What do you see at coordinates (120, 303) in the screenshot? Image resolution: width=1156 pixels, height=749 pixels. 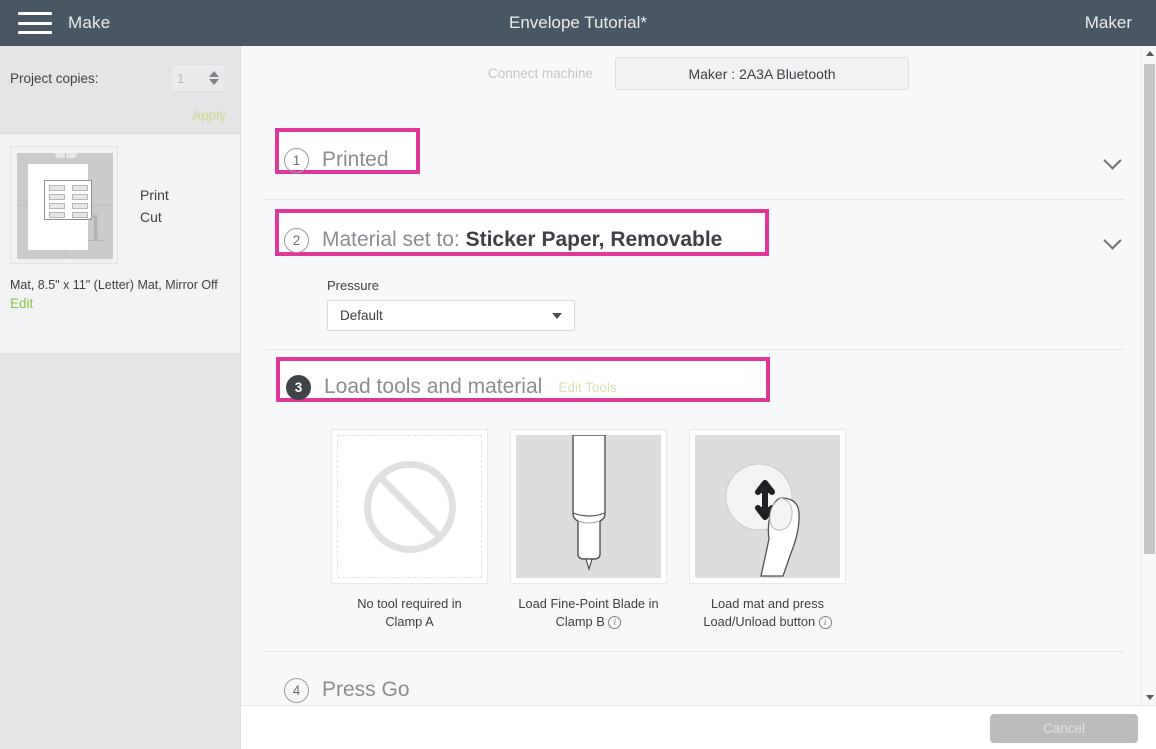 I see `mat-edit-button: Edit` at bounding box center [120, 303].